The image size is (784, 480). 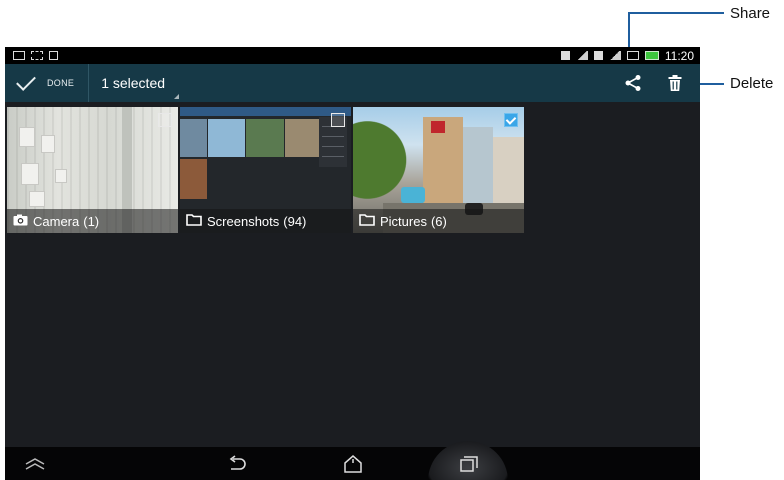 I want to click on dropdown-indicator-icon, so click(x=177, y=96).